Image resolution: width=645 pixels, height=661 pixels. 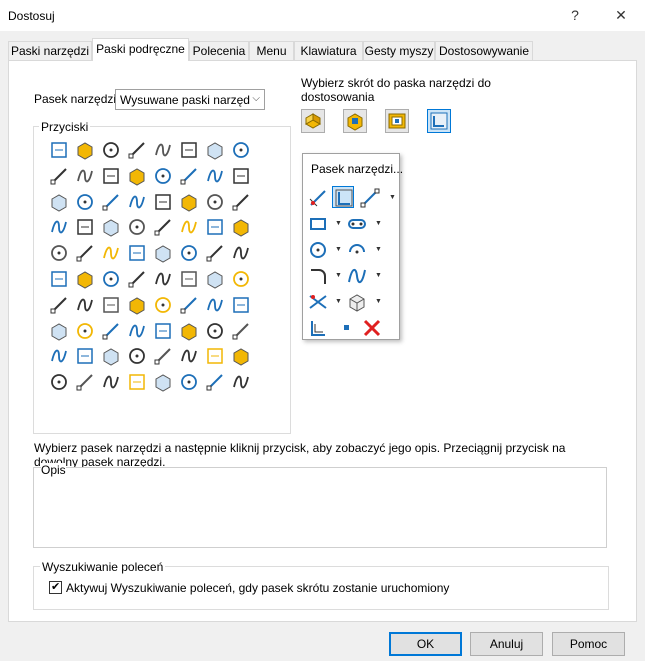 I want to click on fillet-dropdown-arrow: ▼, so click(x=339, y=276).